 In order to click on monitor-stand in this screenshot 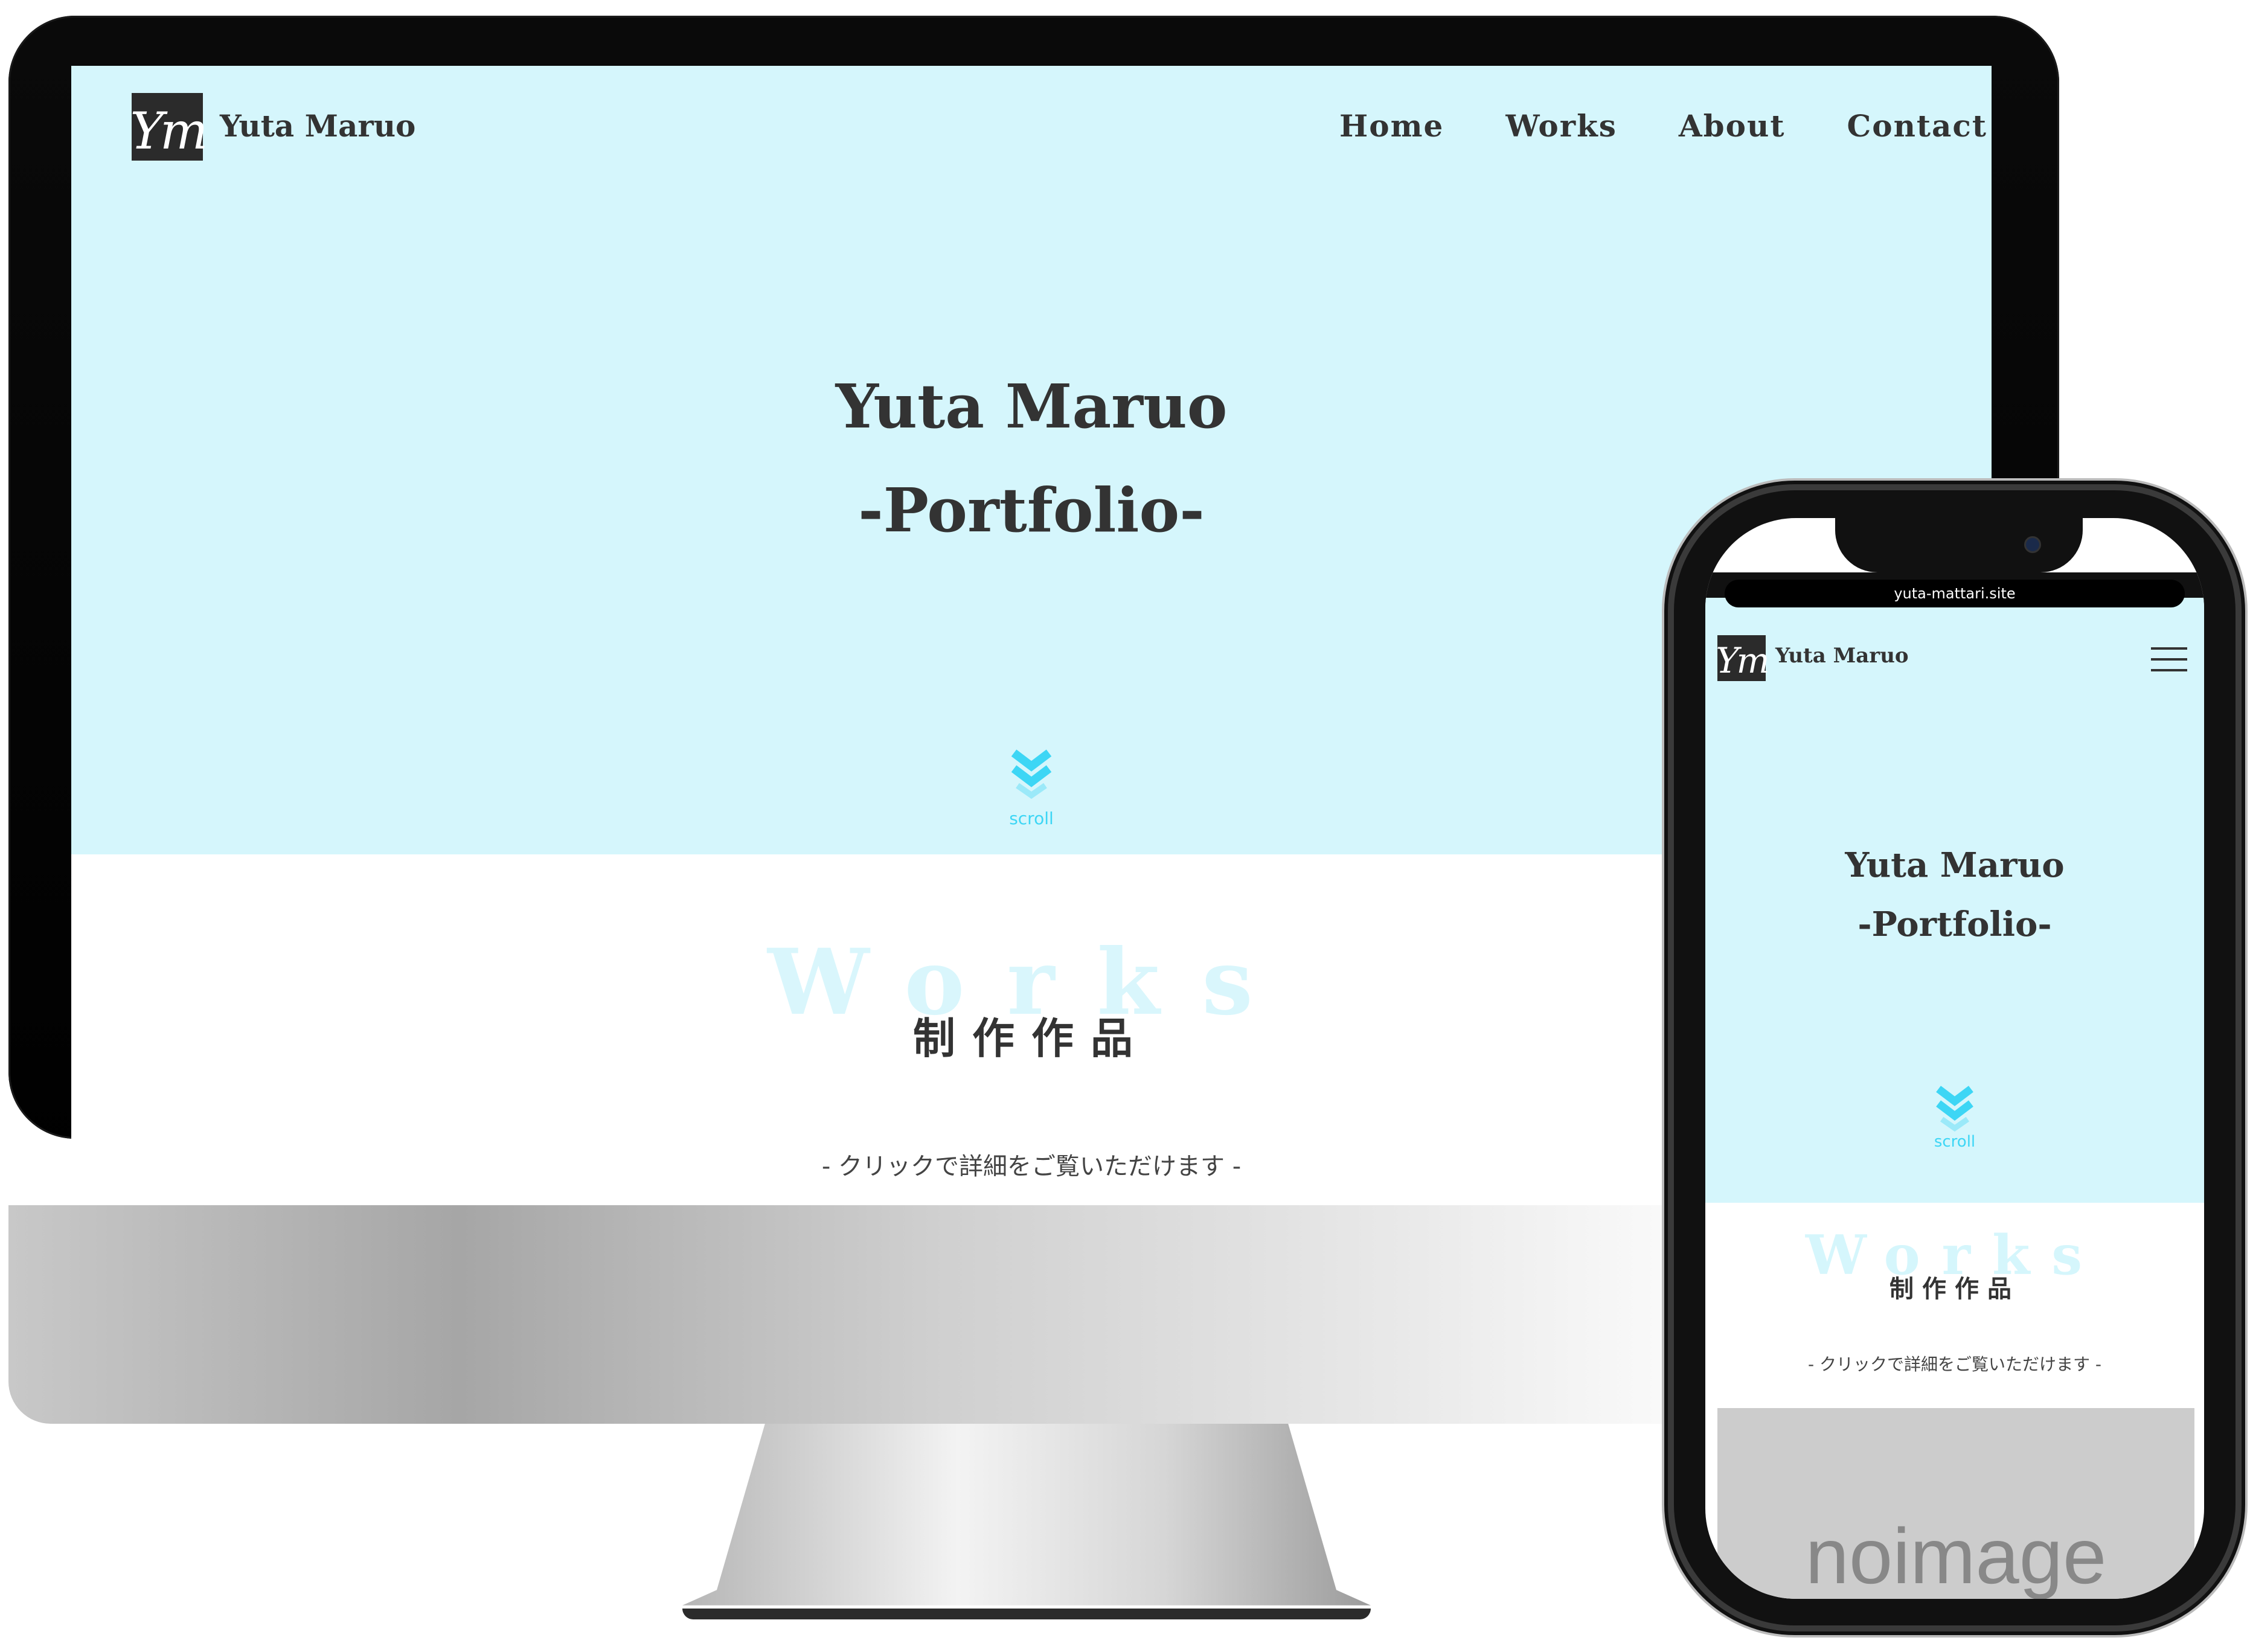, I will do `click(1026, 1515)`.